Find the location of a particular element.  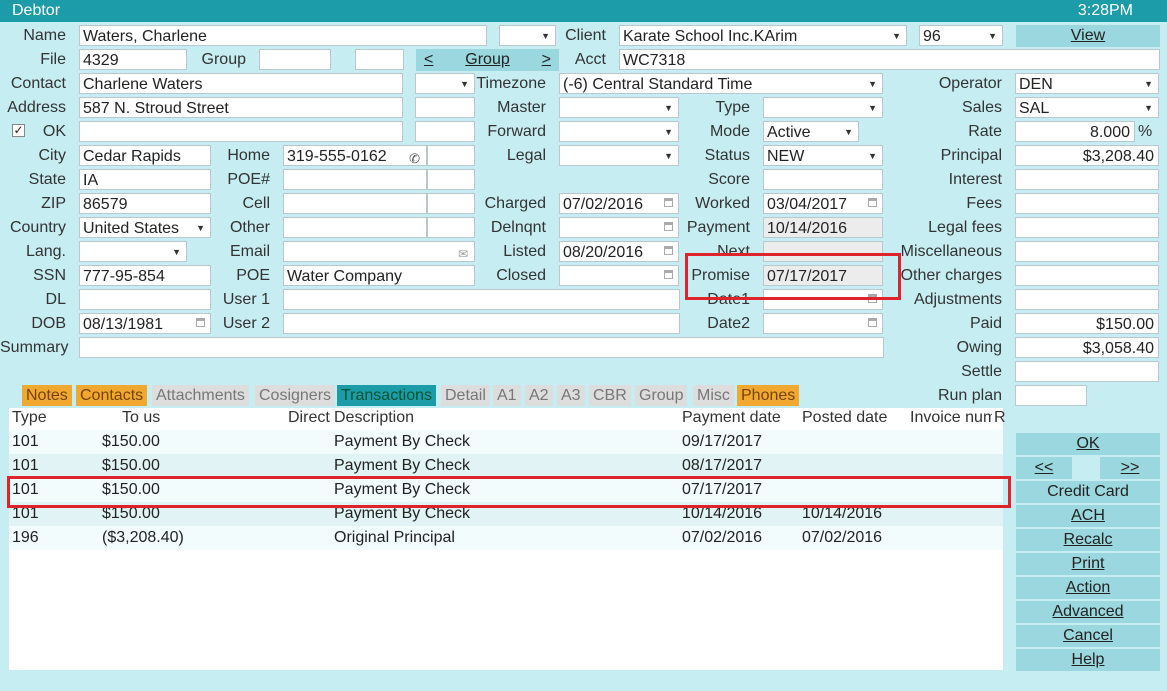

ssn-field: 777-95-854 is located at coordinates (145, 275).